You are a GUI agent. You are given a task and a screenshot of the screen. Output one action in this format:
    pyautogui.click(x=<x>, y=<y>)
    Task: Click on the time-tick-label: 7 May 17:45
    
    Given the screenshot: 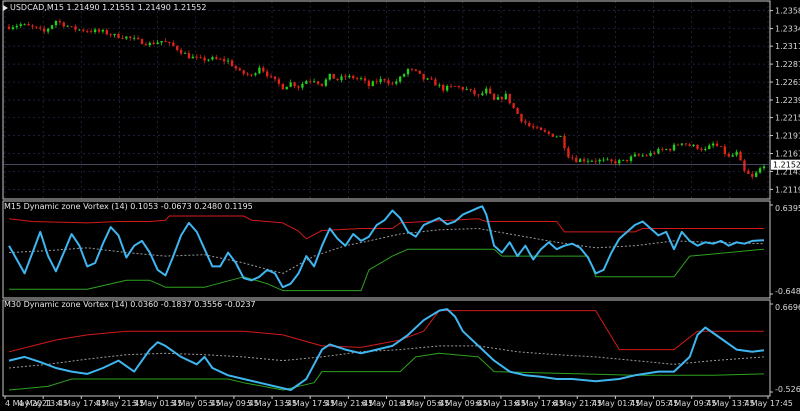 What is the action you would take?
    pyautogui.click(x=768, y=403)
    